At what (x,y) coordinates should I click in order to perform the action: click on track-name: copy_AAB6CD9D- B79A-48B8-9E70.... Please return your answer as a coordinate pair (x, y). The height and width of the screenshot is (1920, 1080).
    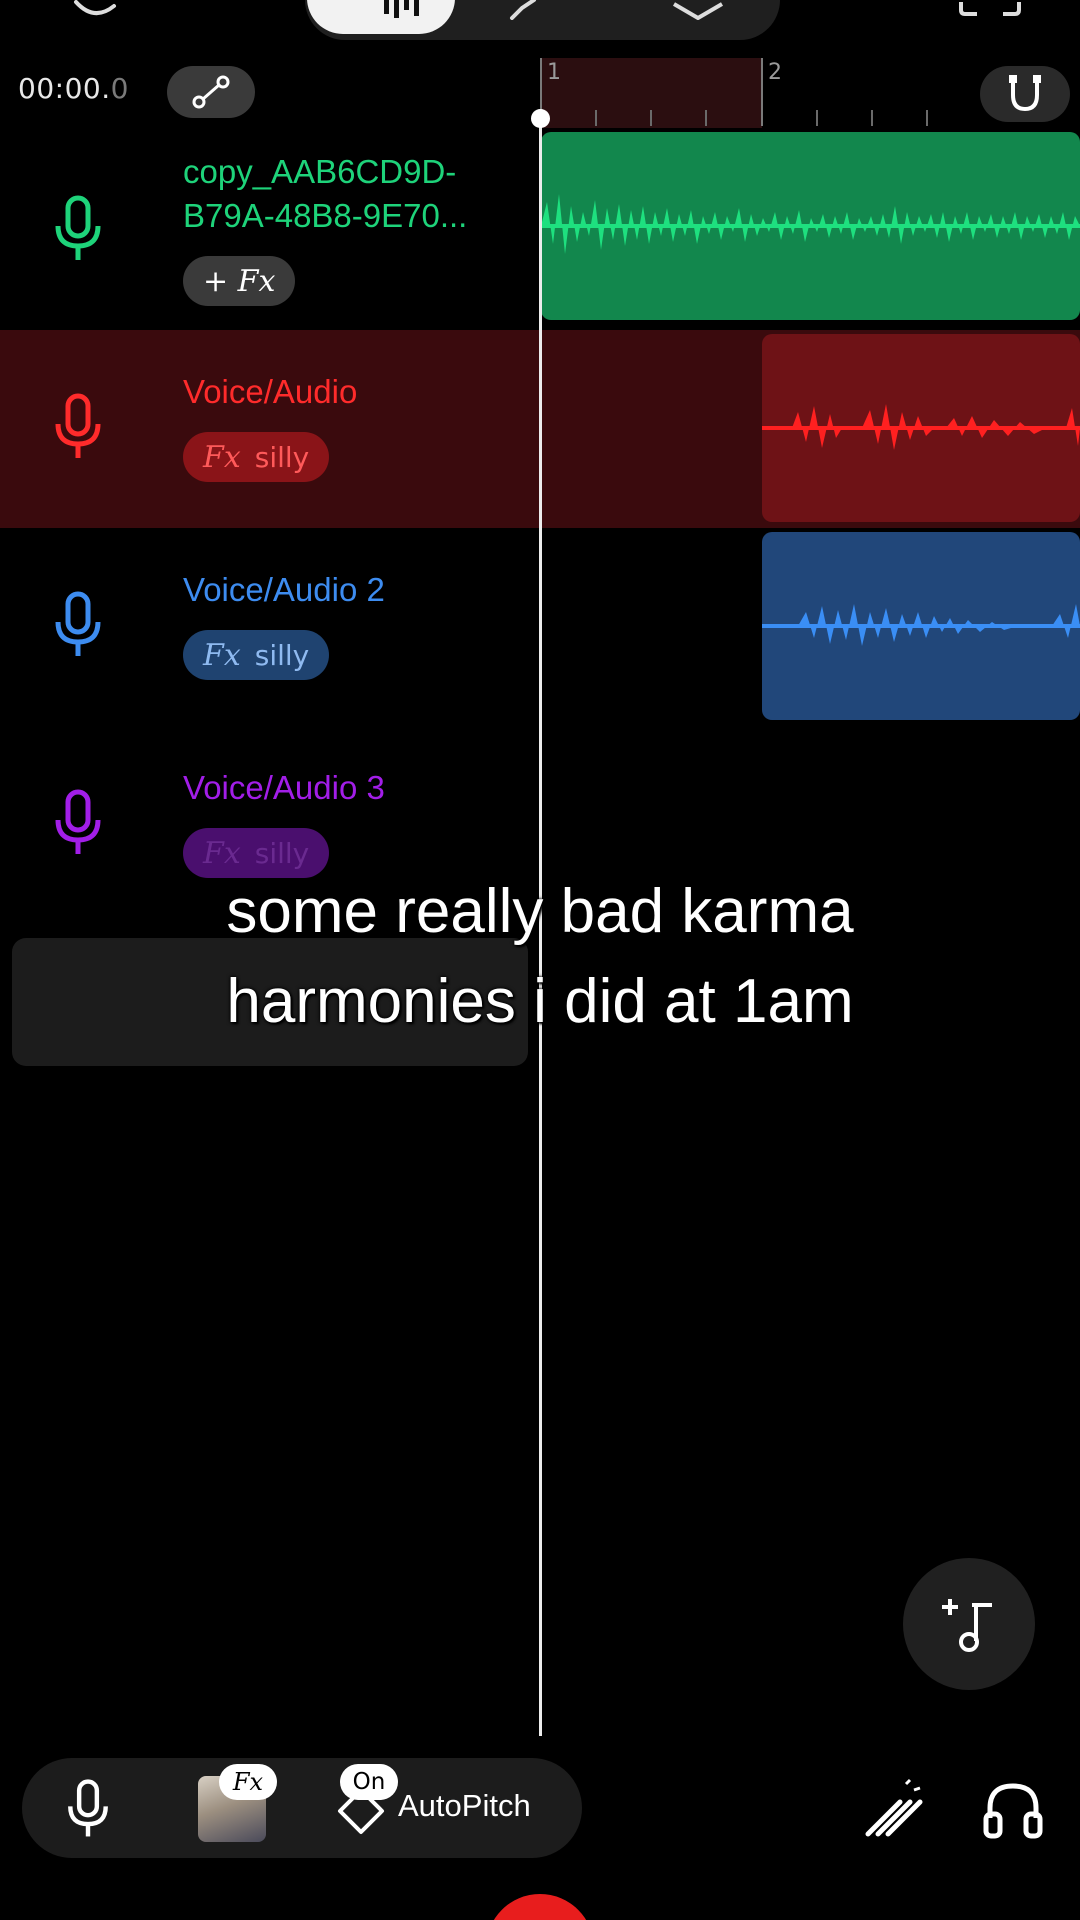
    Looking at the image, I should click on (325, 194).